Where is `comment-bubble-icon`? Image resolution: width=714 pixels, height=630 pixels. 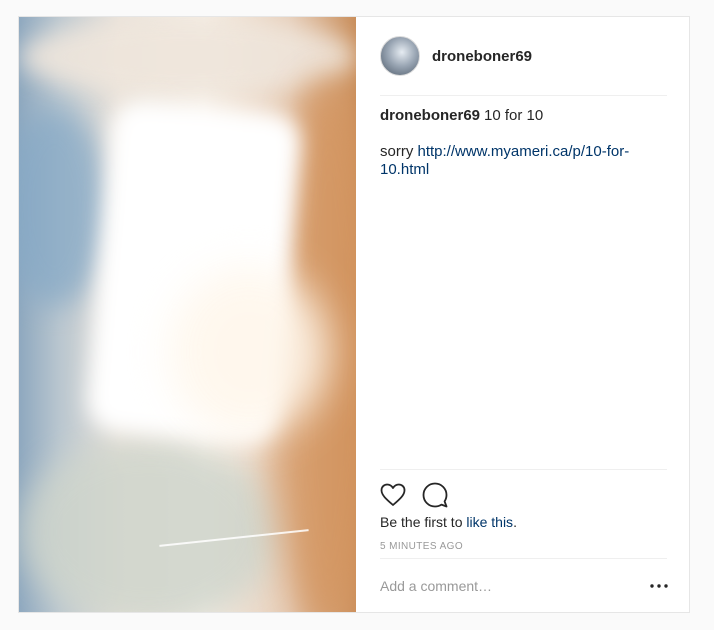 comment-bubble-icon is located at coordinates (435, 495).